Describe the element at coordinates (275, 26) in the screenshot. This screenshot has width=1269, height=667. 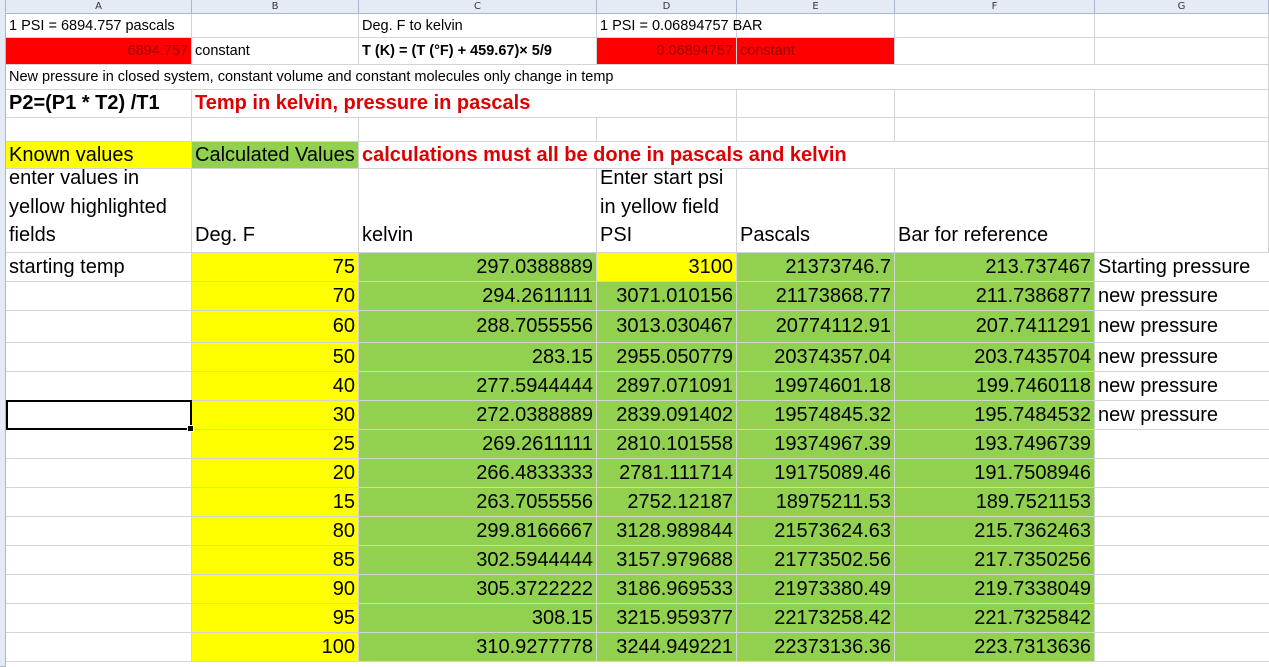
I see `cell-b1` at that location.